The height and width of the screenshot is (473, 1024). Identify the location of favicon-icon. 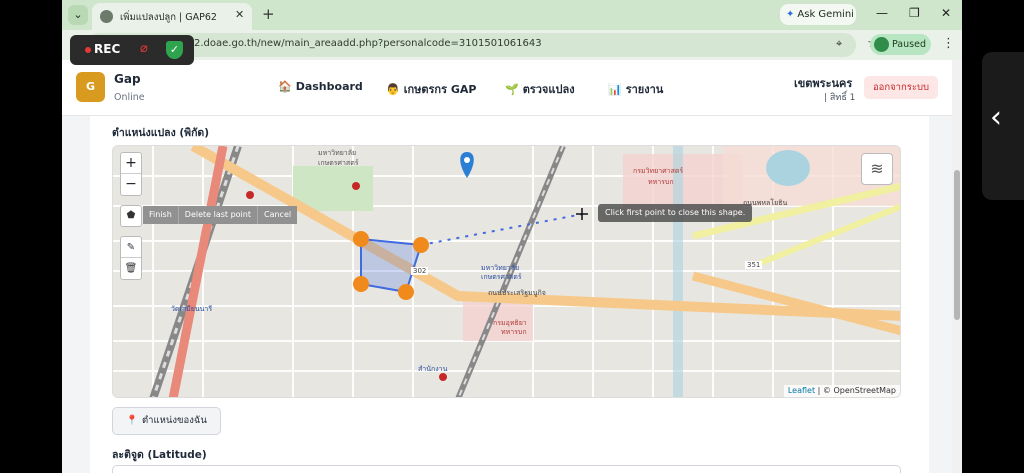
(106, 16).